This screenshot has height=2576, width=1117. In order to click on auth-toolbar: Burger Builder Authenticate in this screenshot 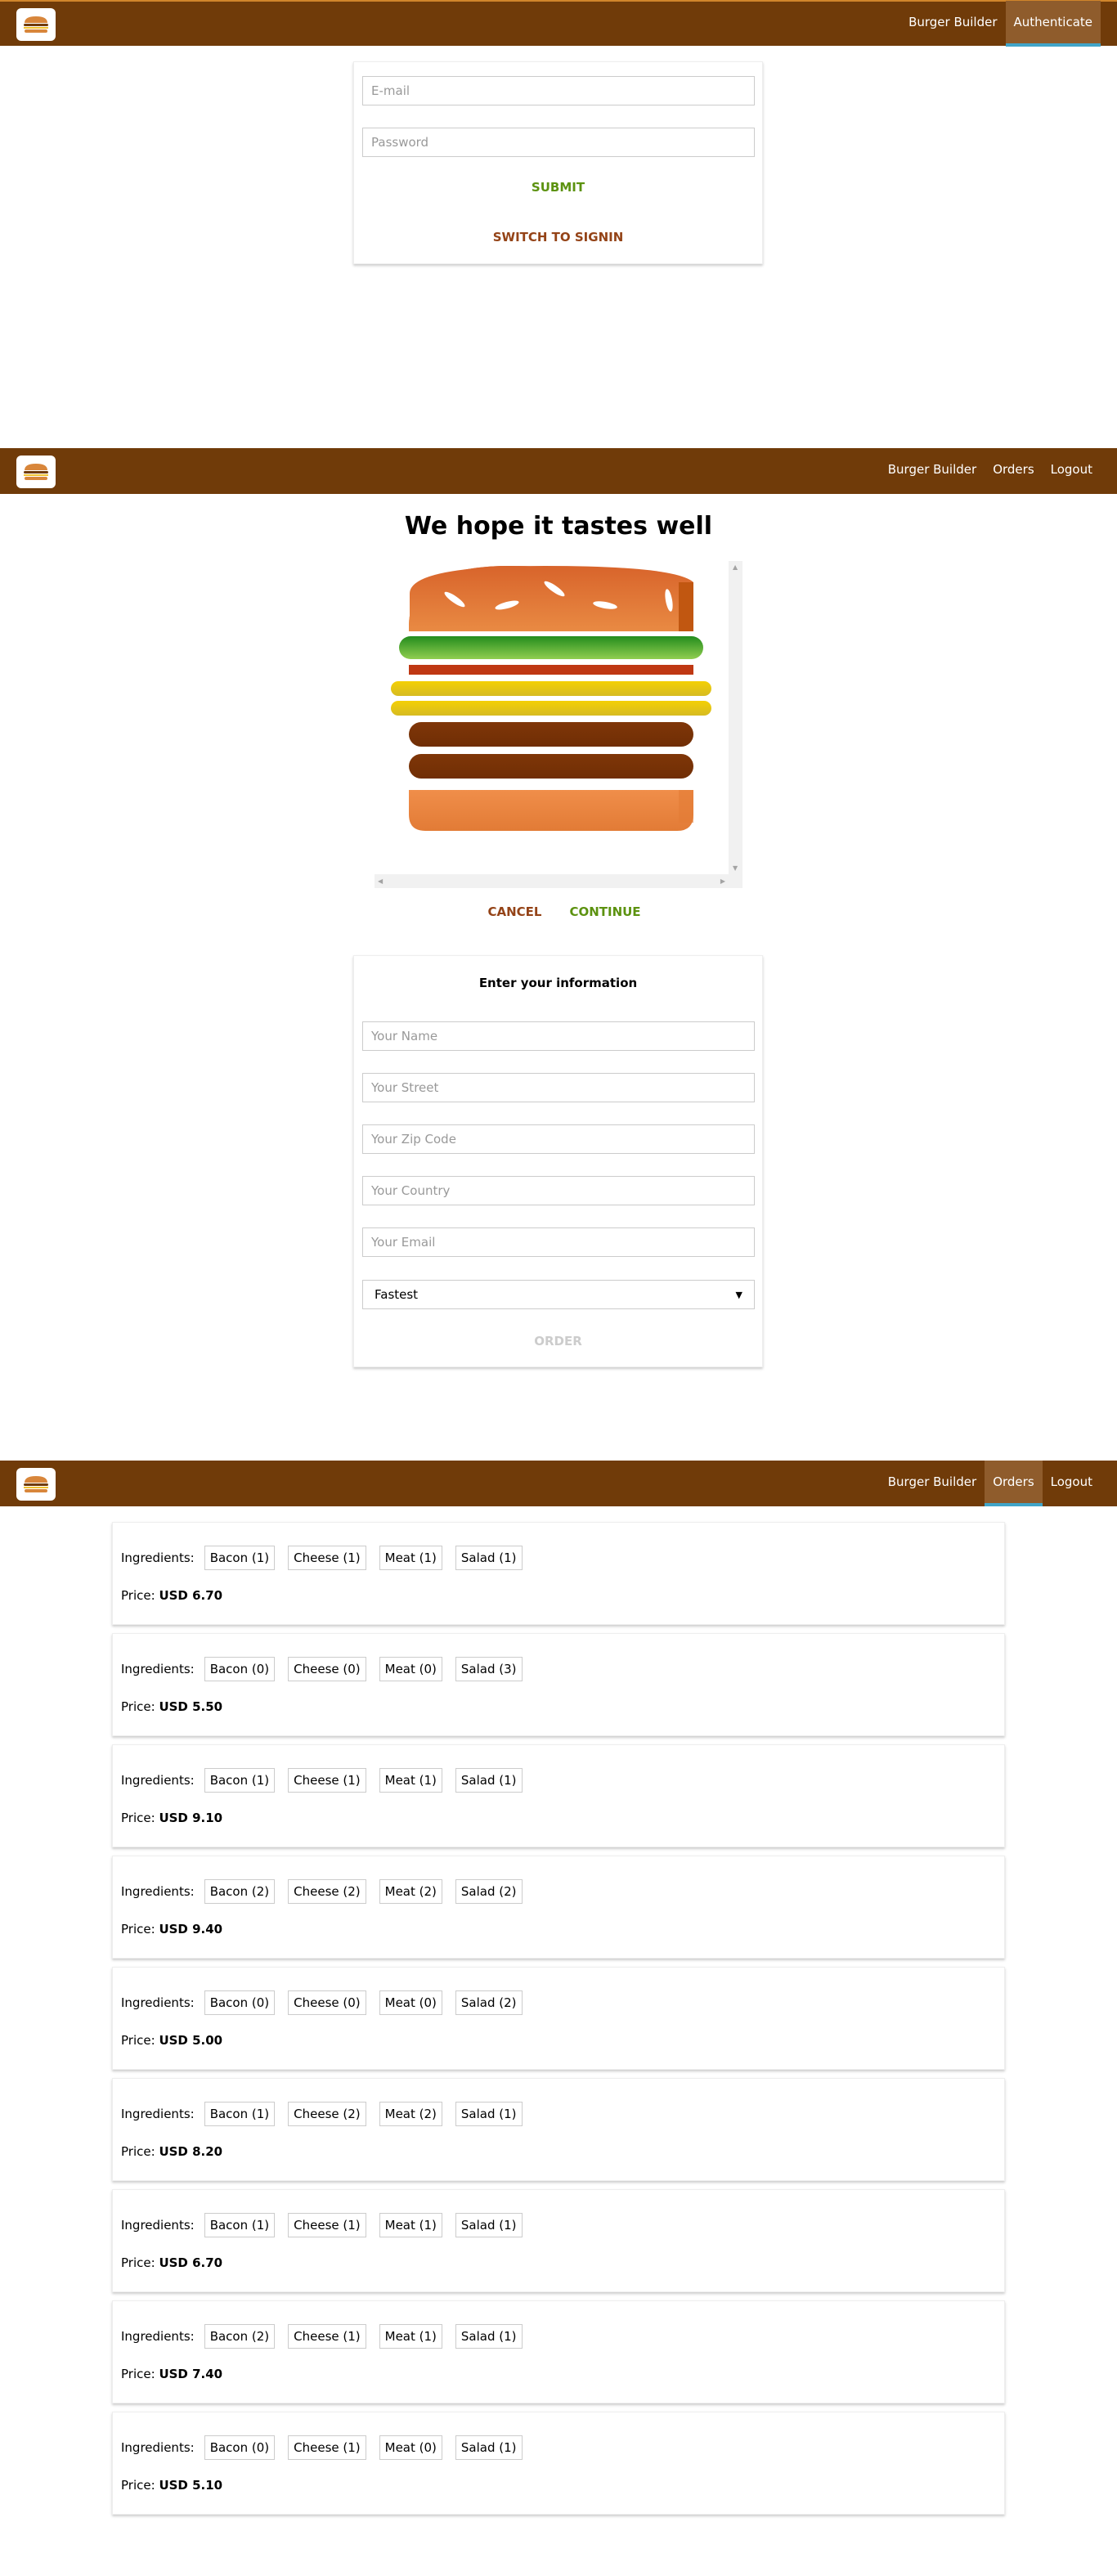, I will do `click(559, 24)`.